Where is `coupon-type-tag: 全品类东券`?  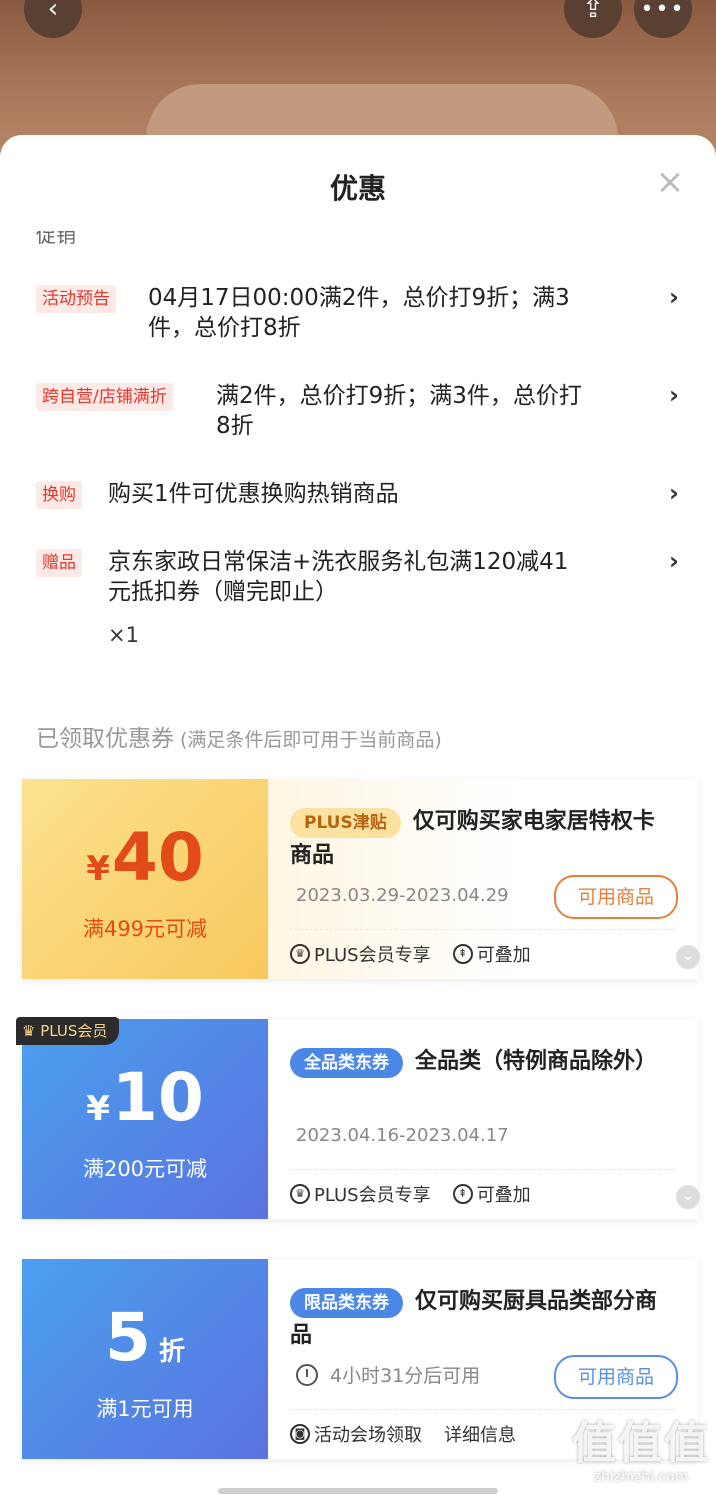
coupon-type-tag: 全品类东券 is located at coordinates (346, 1063).